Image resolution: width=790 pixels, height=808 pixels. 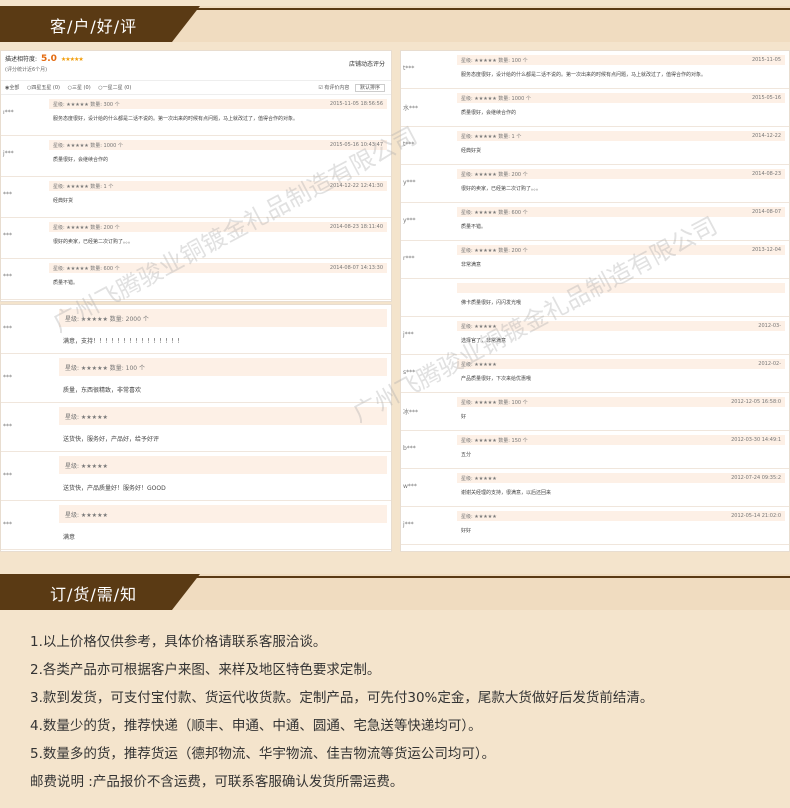 What do you see at coordinates (178, 642) in the screenshot?
I see `note-line: 1.以上价格仅供参考，具体价格请联系客服洽谈。` at bounding box center [178, 642].